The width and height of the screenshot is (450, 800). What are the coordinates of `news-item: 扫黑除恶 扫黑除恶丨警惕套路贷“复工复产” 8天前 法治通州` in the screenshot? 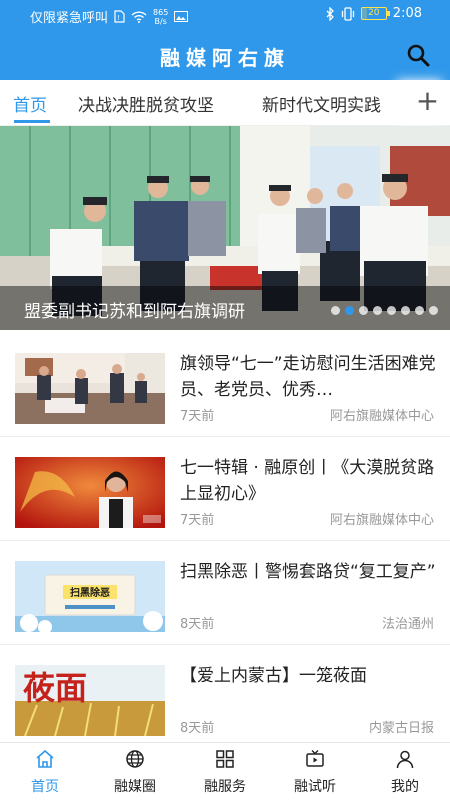 It's located at (225, 593).